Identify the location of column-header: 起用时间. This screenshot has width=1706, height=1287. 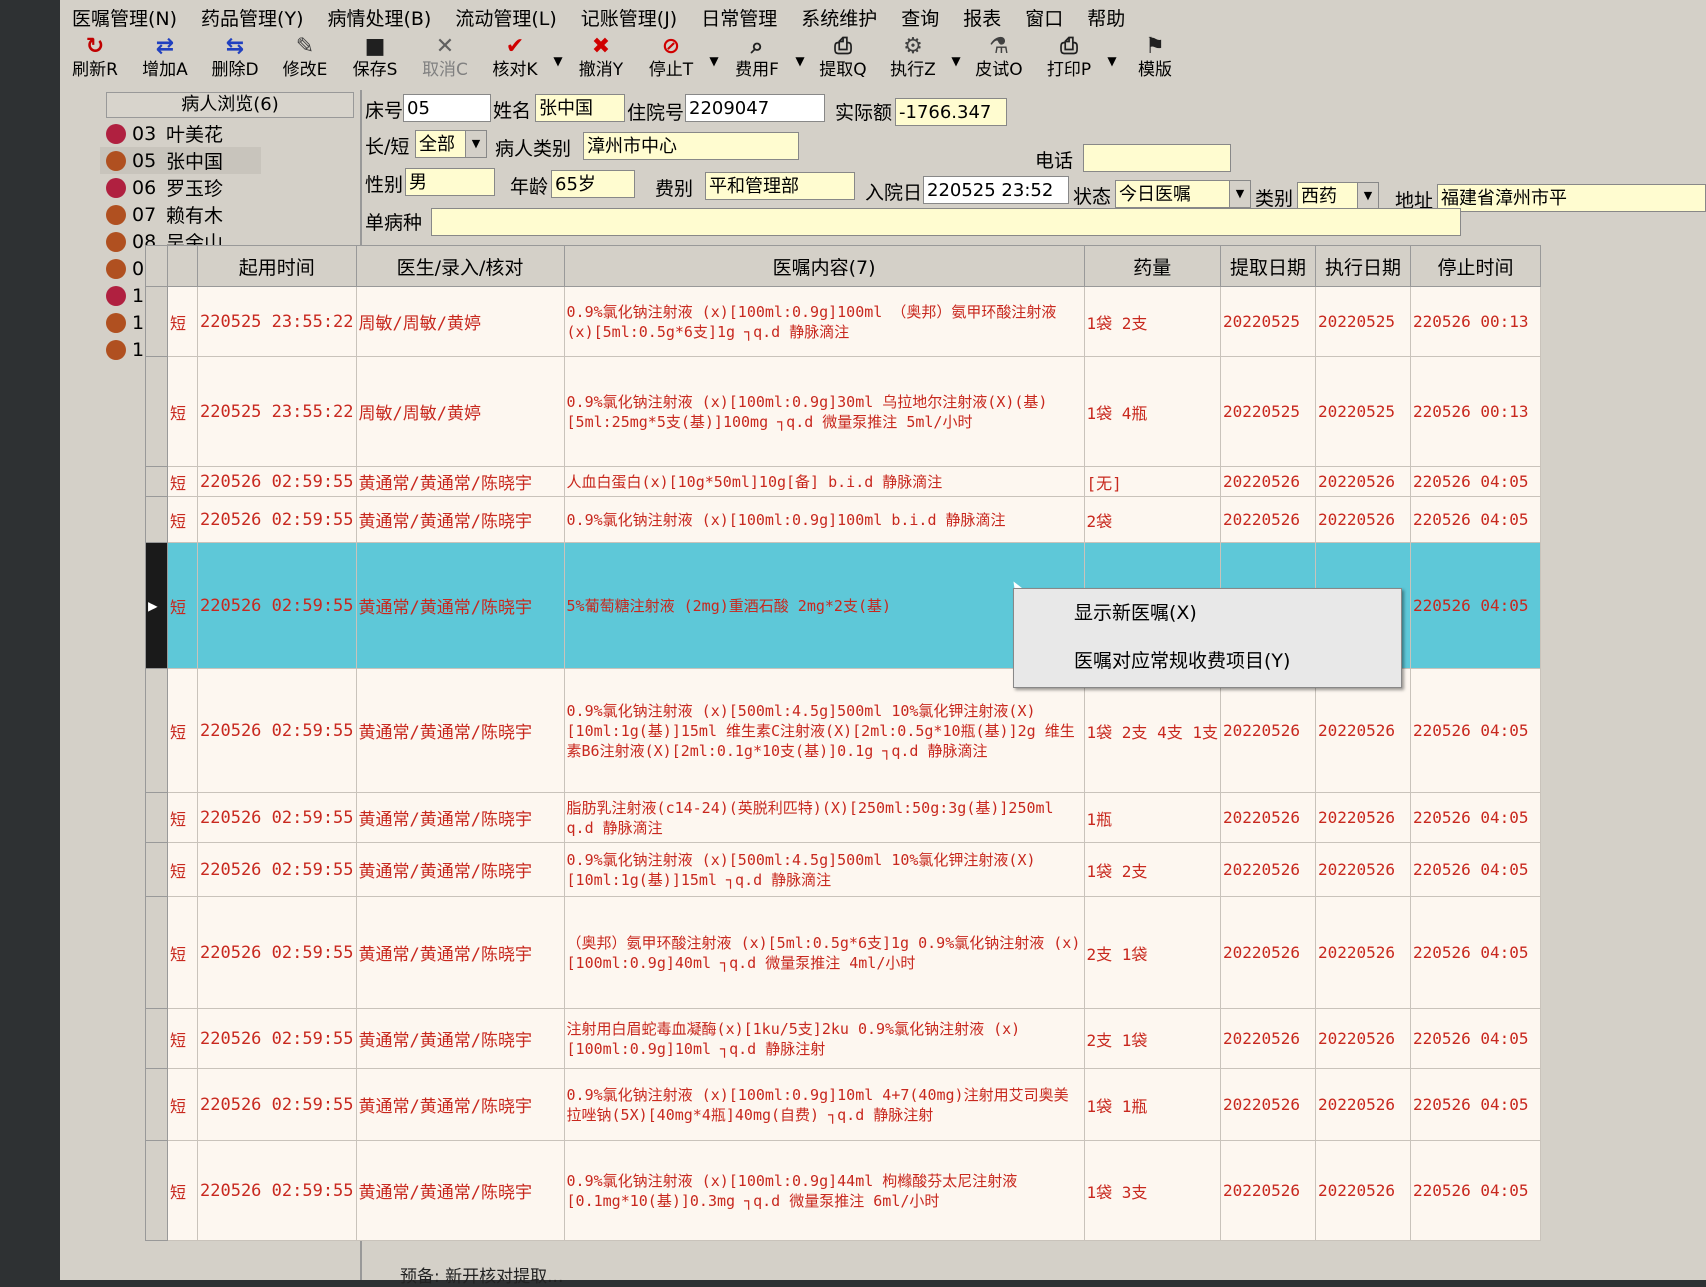
(277, 266).